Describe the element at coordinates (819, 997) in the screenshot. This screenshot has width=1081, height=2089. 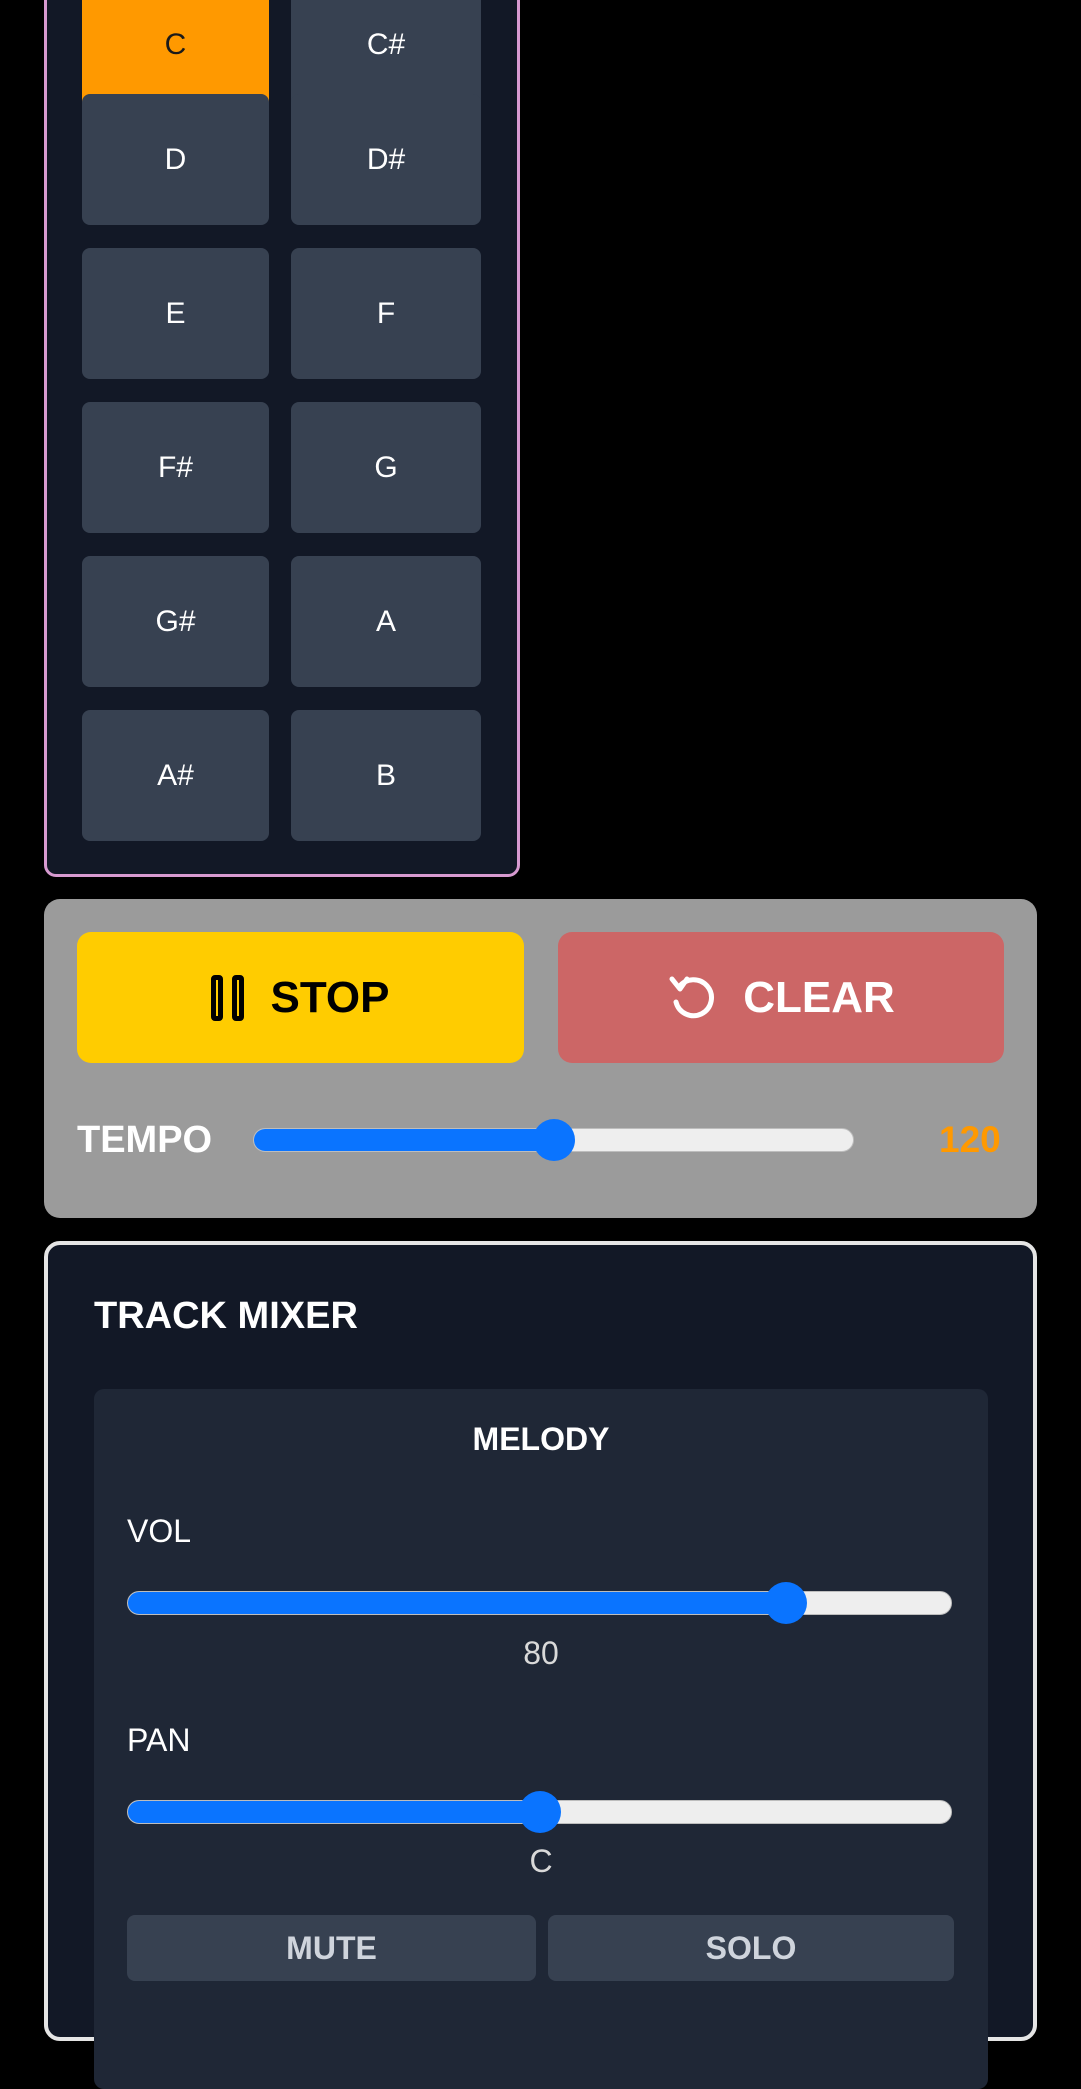
I see `clear-button-label: CLEAR` at that location.